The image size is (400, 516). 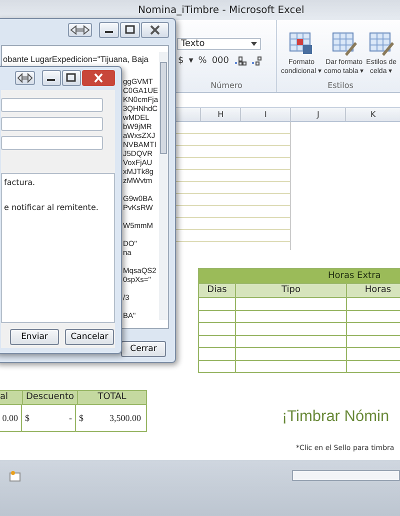 What do you see at coordinates (240, 61) in the screenshot?
I see `increase-decimal-icon` at bounding box center [240, 61].